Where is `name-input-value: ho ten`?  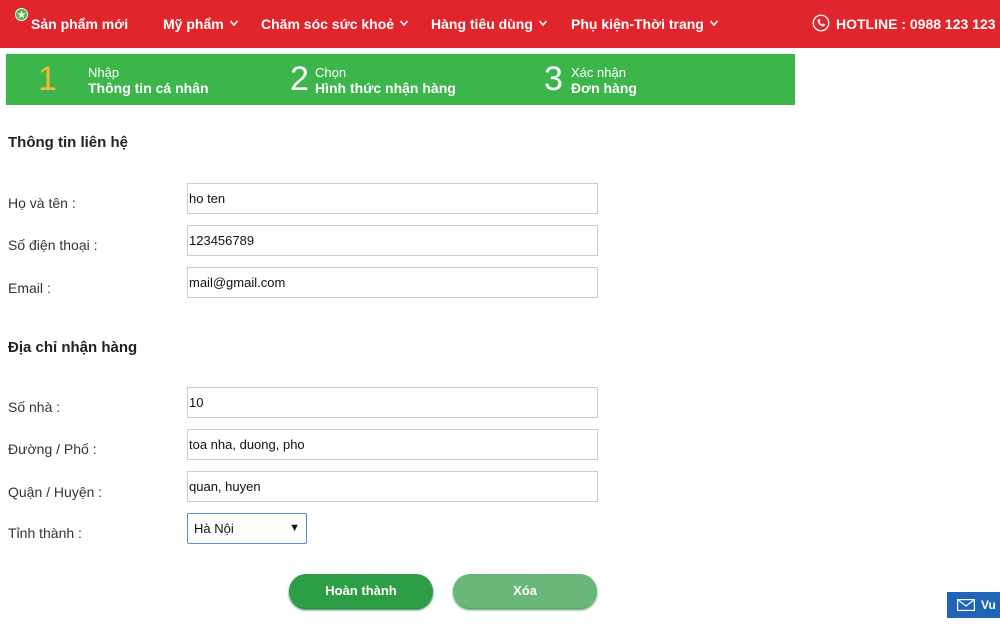
name-input-value: ho ten is located at coordinates (207, 198).